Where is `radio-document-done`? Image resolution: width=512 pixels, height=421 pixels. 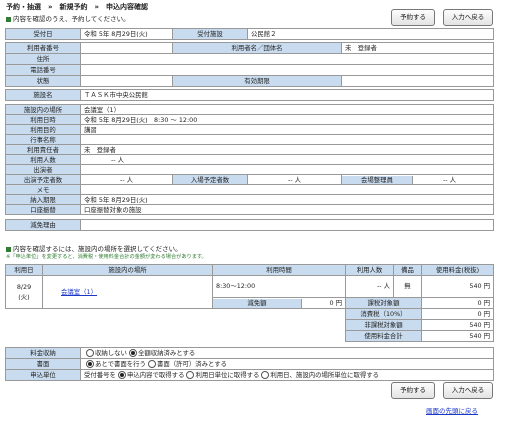
radio-document-done is located at coordinates (151, 363).